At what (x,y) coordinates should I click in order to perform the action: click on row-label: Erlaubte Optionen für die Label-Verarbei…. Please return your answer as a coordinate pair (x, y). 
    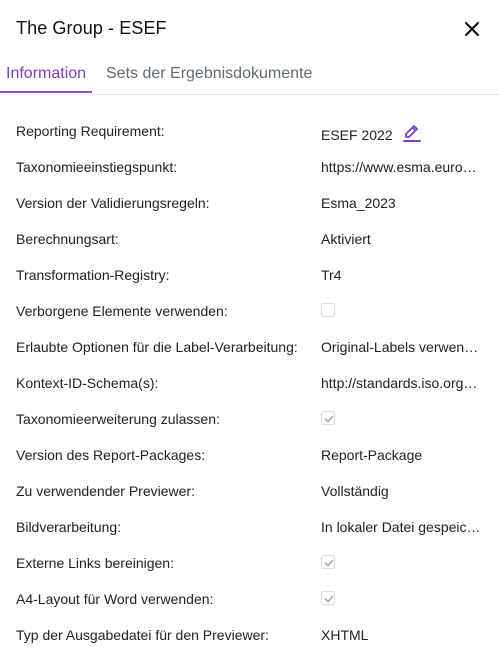
    Looking at the image, I should click on (157, 347).